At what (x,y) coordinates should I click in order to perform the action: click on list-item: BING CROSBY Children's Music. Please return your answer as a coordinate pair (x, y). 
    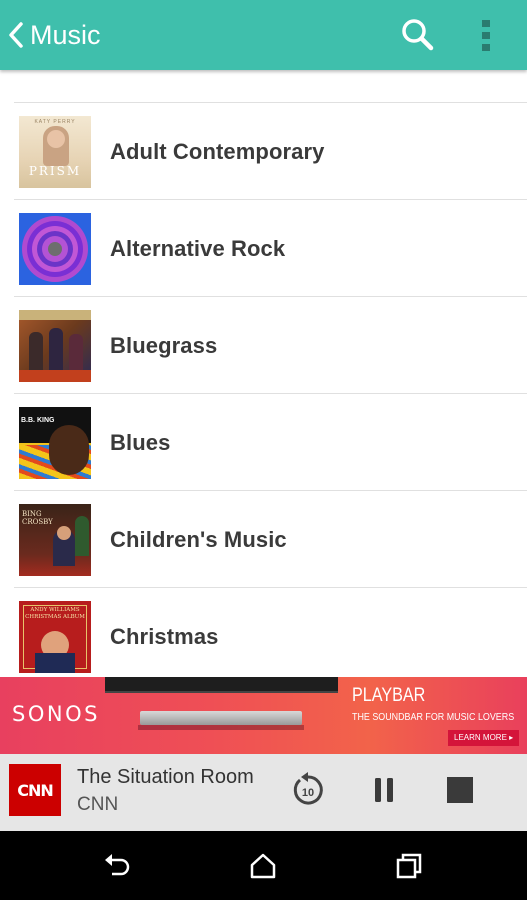
    Looking at the image, I should click on (270, 540).